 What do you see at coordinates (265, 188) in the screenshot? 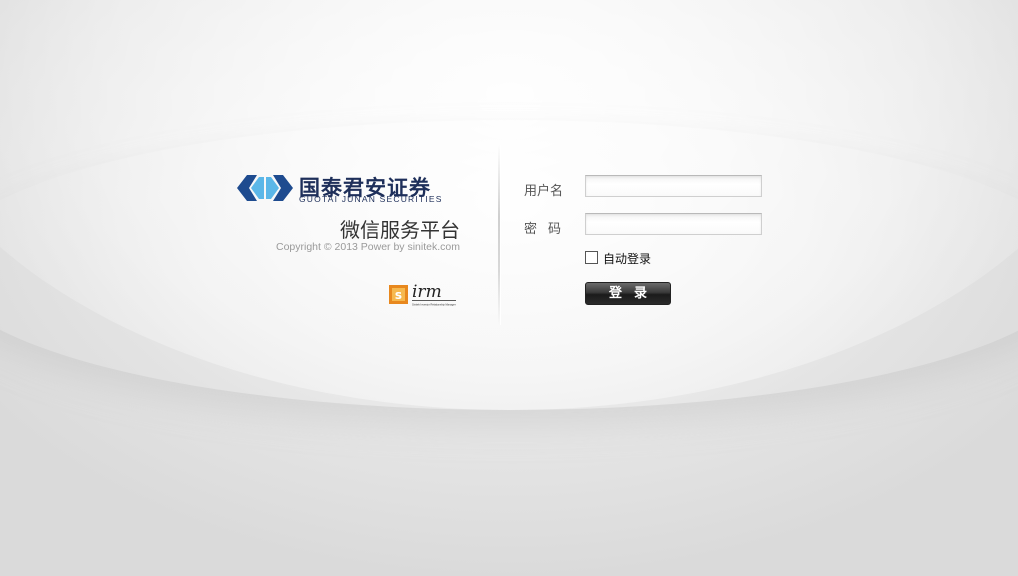
I see `company-logo-icon` at bounding box center [265, 188].